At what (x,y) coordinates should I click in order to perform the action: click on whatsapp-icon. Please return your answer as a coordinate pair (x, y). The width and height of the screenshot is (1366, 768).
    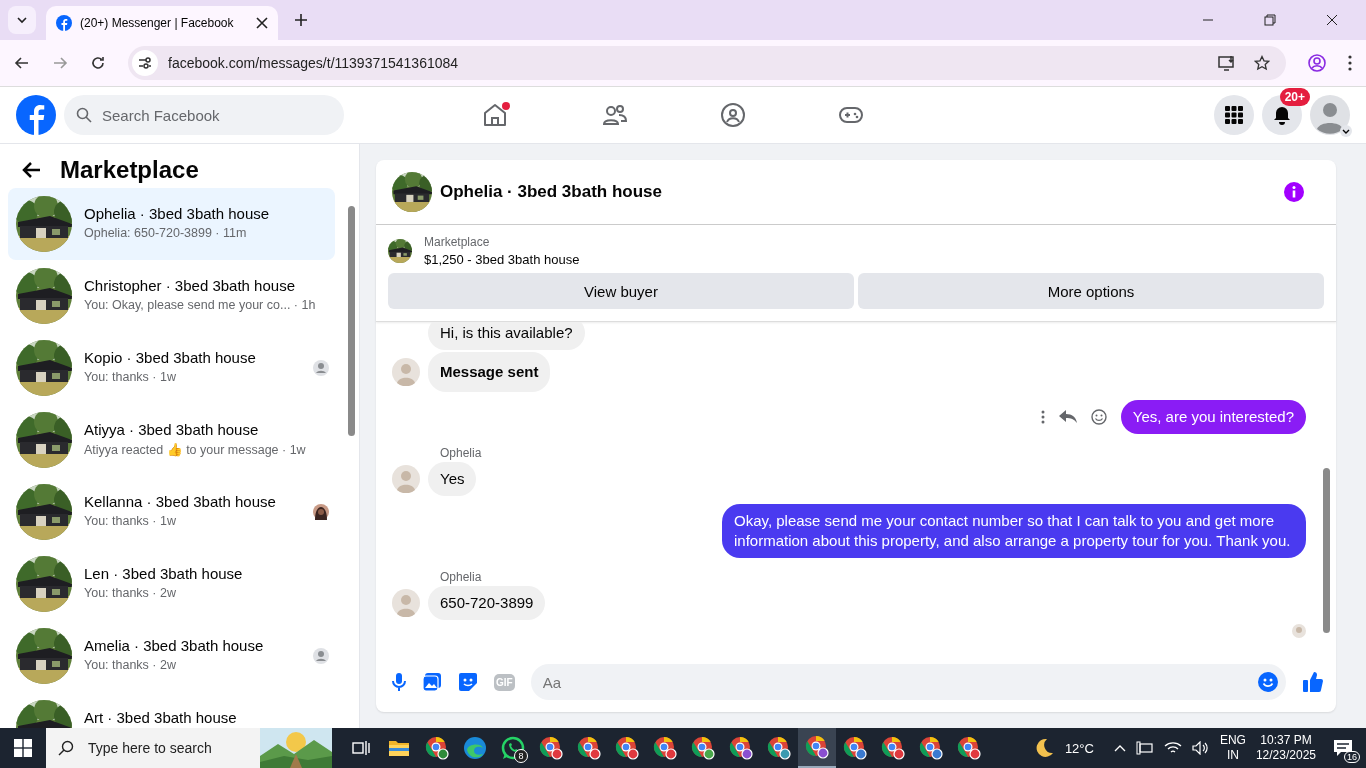
    Looking at the image, I should click on (513, 748).